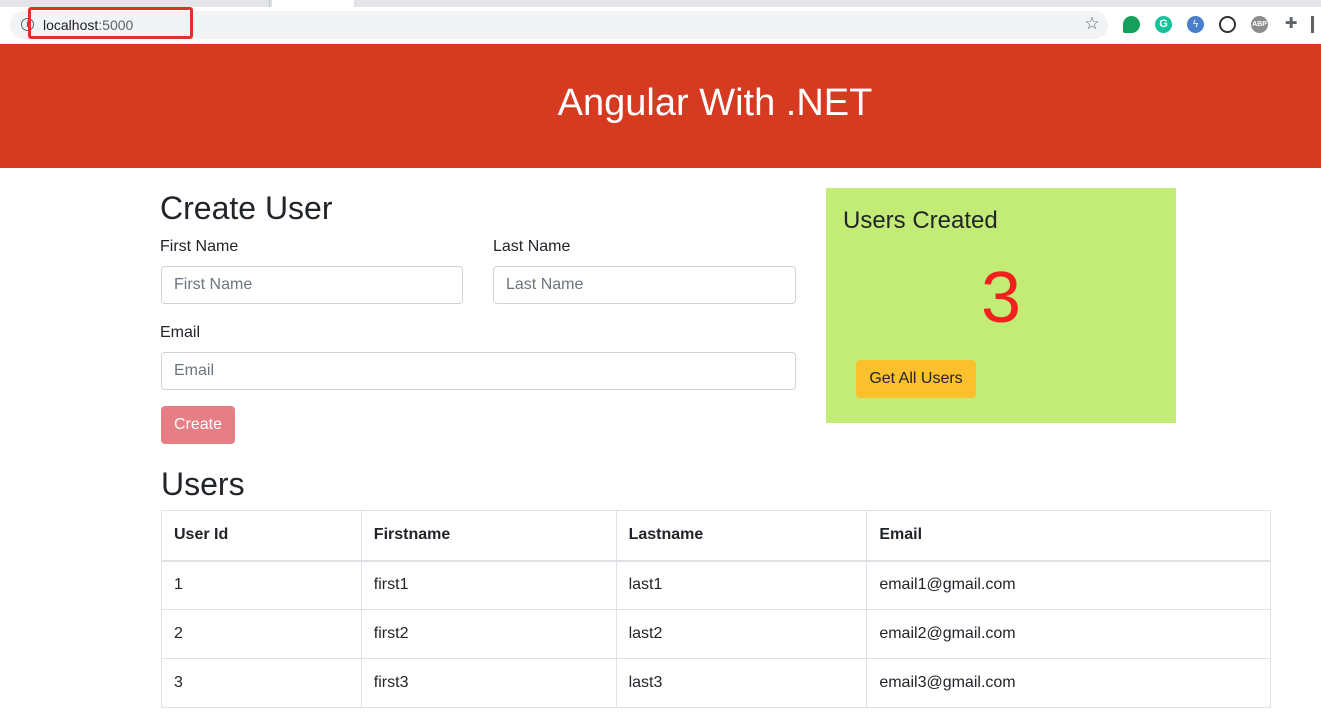 The width and height of the screenshot is (1321, 726). Describe the element at coordinates (478, 371) in the screenshot. I see `email-field` at that location.